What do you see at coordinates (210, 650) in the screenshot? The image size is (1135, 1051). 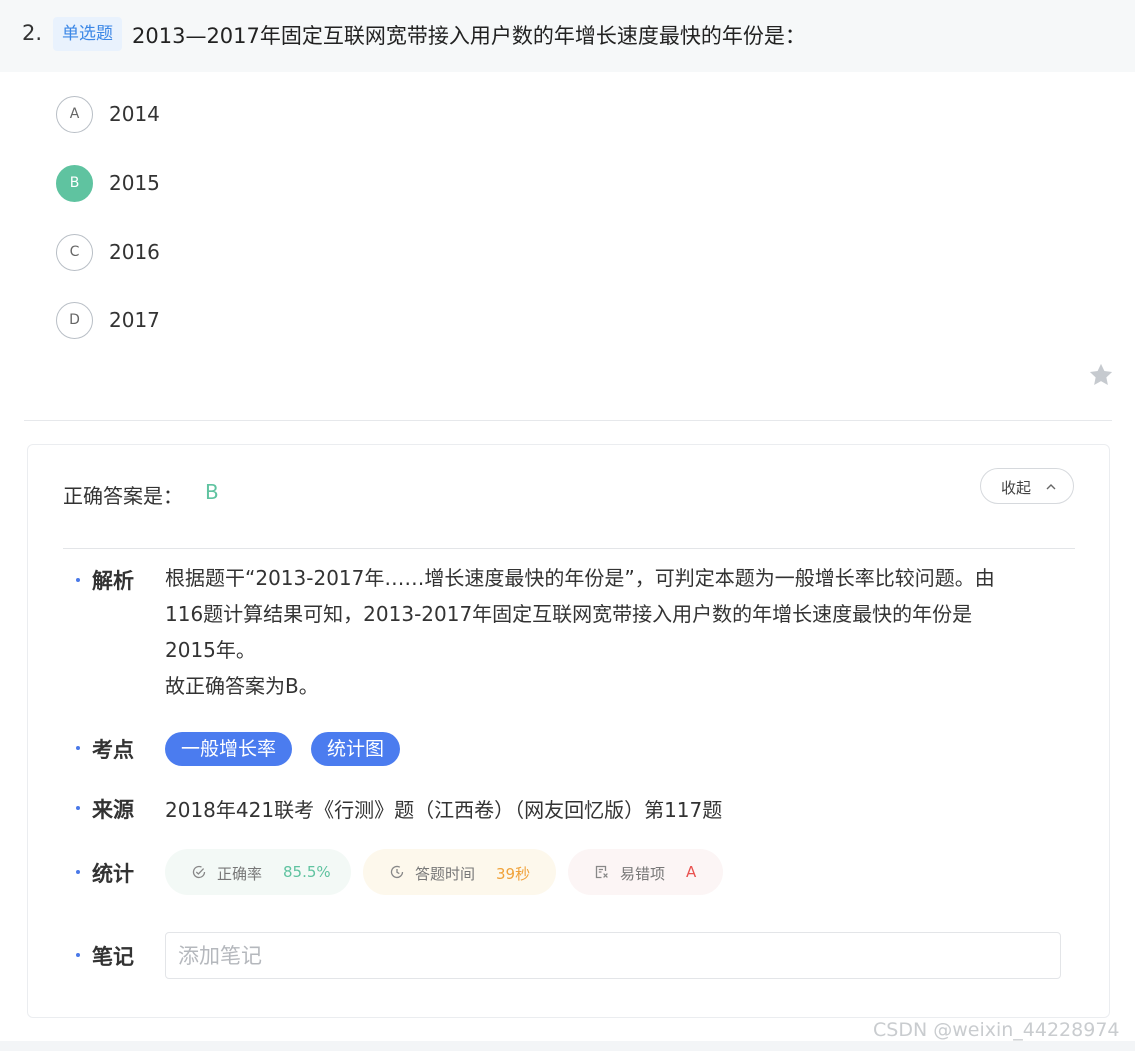 I see `analysis-line: 2015年。` at bounding box center [210, 650].